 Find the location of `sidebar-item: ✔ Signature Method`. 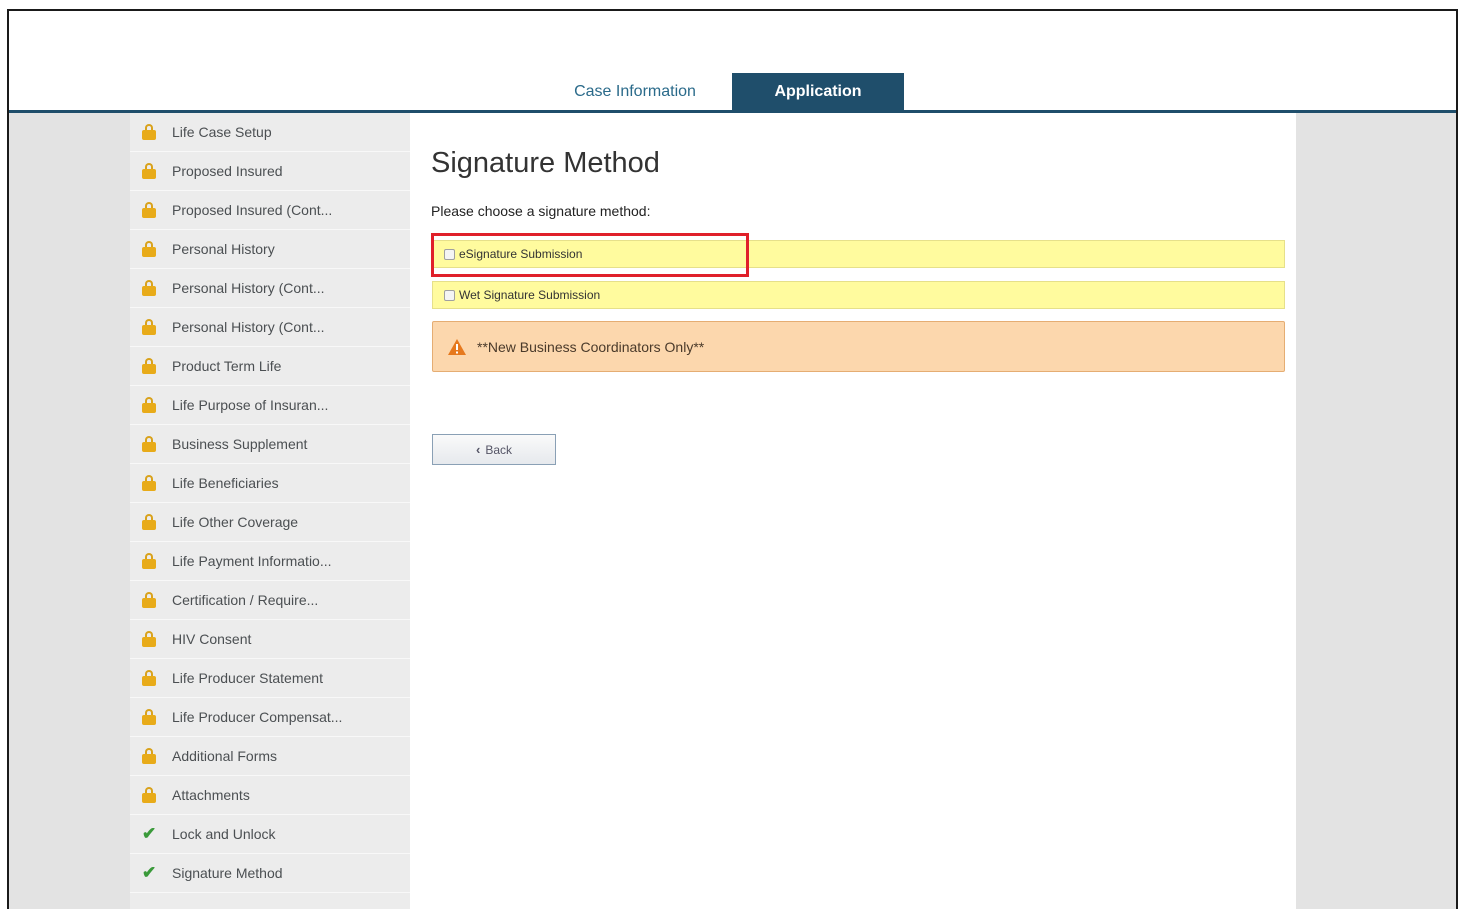

sidebar-item: ✔ Signature Method is located at coordinates (270, 873).